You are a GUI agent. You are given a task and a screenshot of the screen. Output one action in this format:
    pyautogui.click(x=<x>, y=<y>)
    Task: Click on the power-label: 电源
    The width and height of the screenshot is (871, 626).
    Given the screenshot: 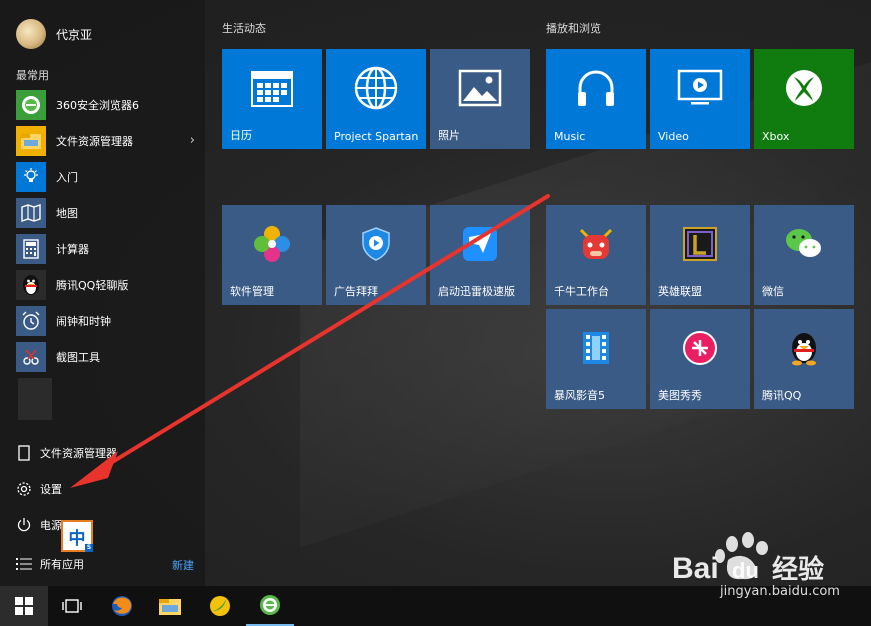 What is the action you would take?
    pyautogui.click(x=51, y=525)
    